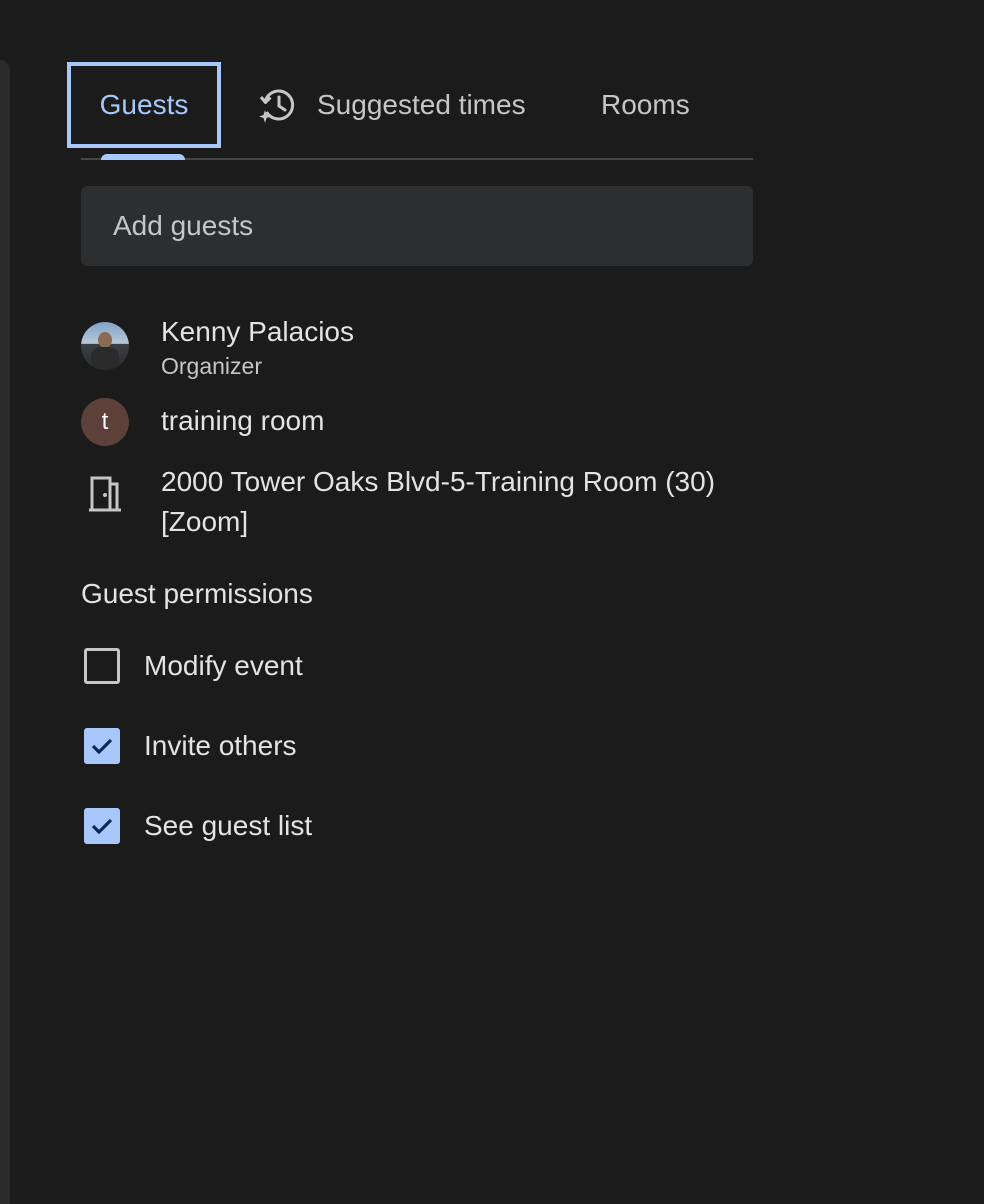 The width and height of the screenshot is (984, 1204). I want to click on permission-modify-event: Modify event, so click(193, 666).